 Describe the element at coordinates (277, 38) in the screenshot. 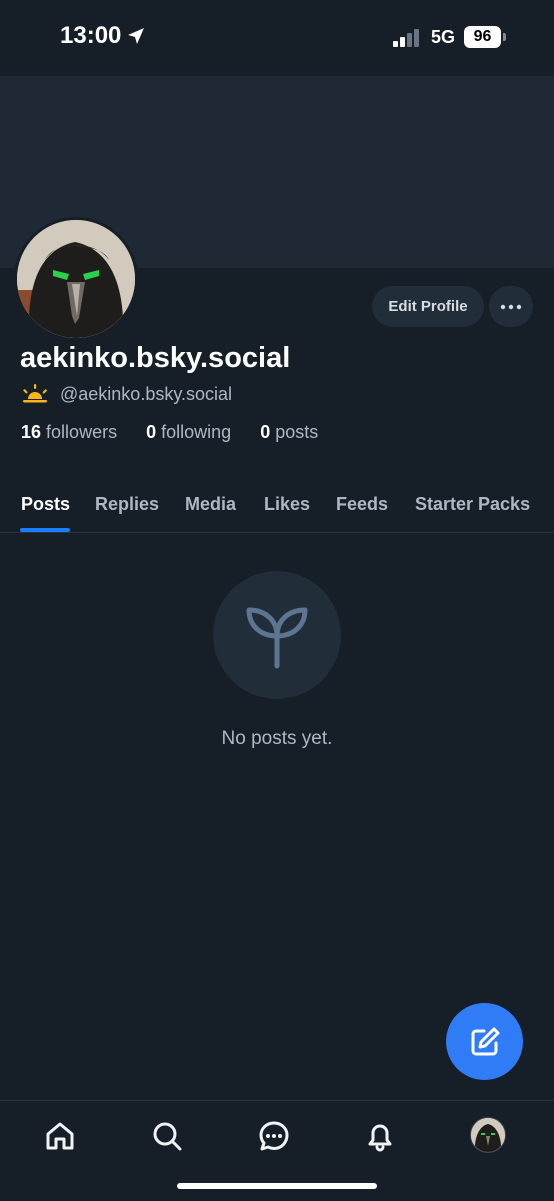

I see `status-bar: 13:00 5G 96` at that location.